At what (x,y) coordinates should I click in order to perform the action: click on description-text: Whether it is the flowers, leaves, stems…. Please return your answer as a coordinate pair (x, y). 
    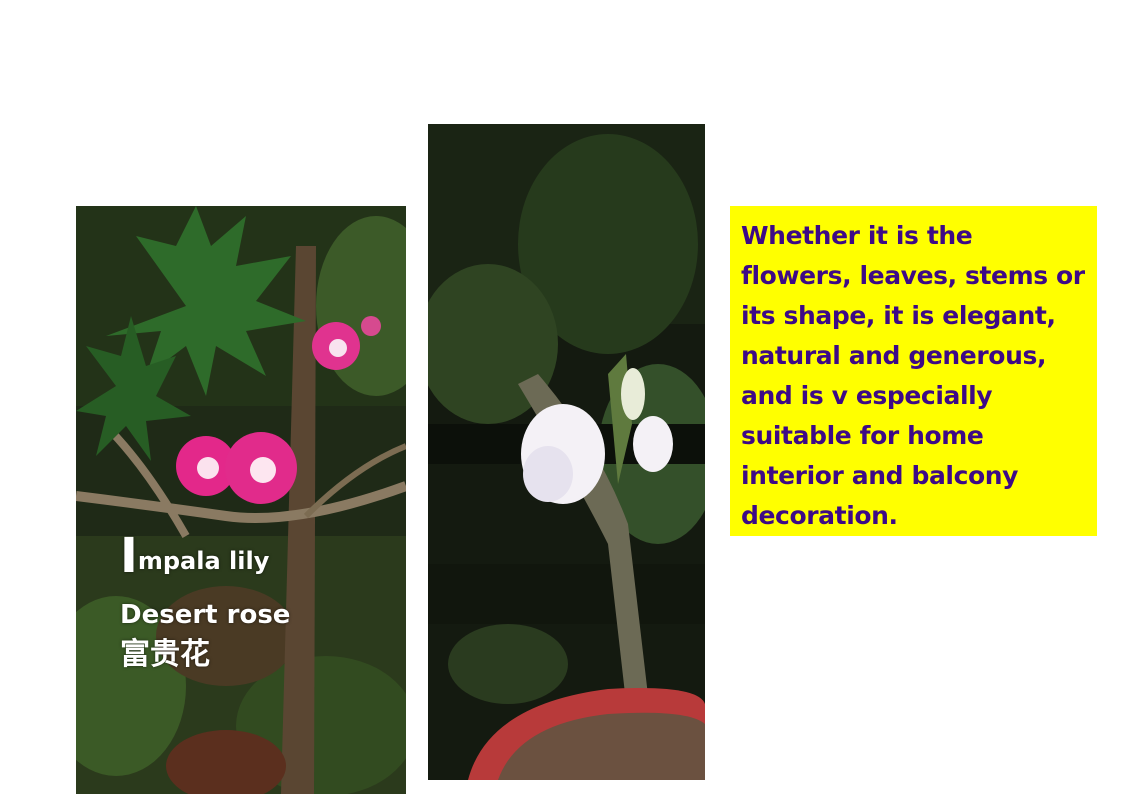
    Looking at the image, I should click on (913, 375).